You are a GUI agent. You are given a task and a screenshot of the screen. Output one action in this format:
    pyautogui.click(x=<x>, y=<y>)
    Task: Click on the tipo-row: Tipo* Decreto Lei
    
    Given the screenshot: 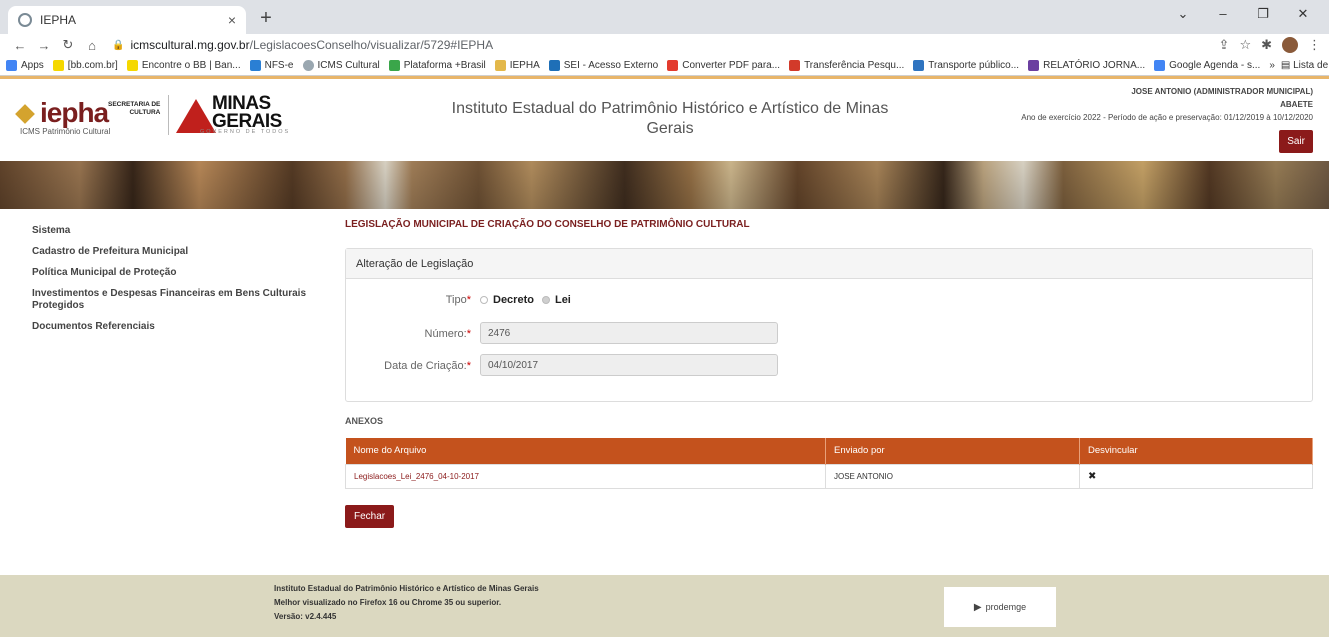 What is the action you would take?
    pyautogui.click(x=829, y=303)
    